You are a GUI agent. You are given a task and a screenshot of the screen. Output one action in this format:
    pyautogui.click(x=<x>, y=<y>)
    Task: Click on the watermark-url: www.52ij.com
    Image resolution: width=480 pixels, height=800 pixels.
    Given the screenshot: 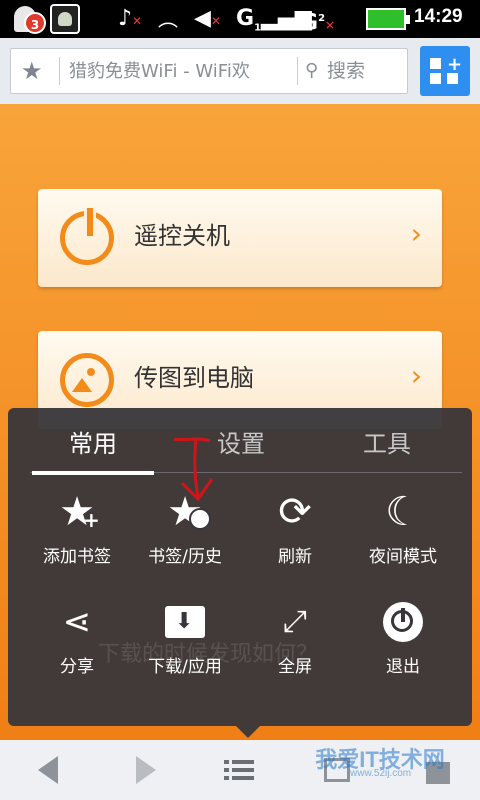 What is the action you would take?
    pyautogui.click(x=381, y=773)
    